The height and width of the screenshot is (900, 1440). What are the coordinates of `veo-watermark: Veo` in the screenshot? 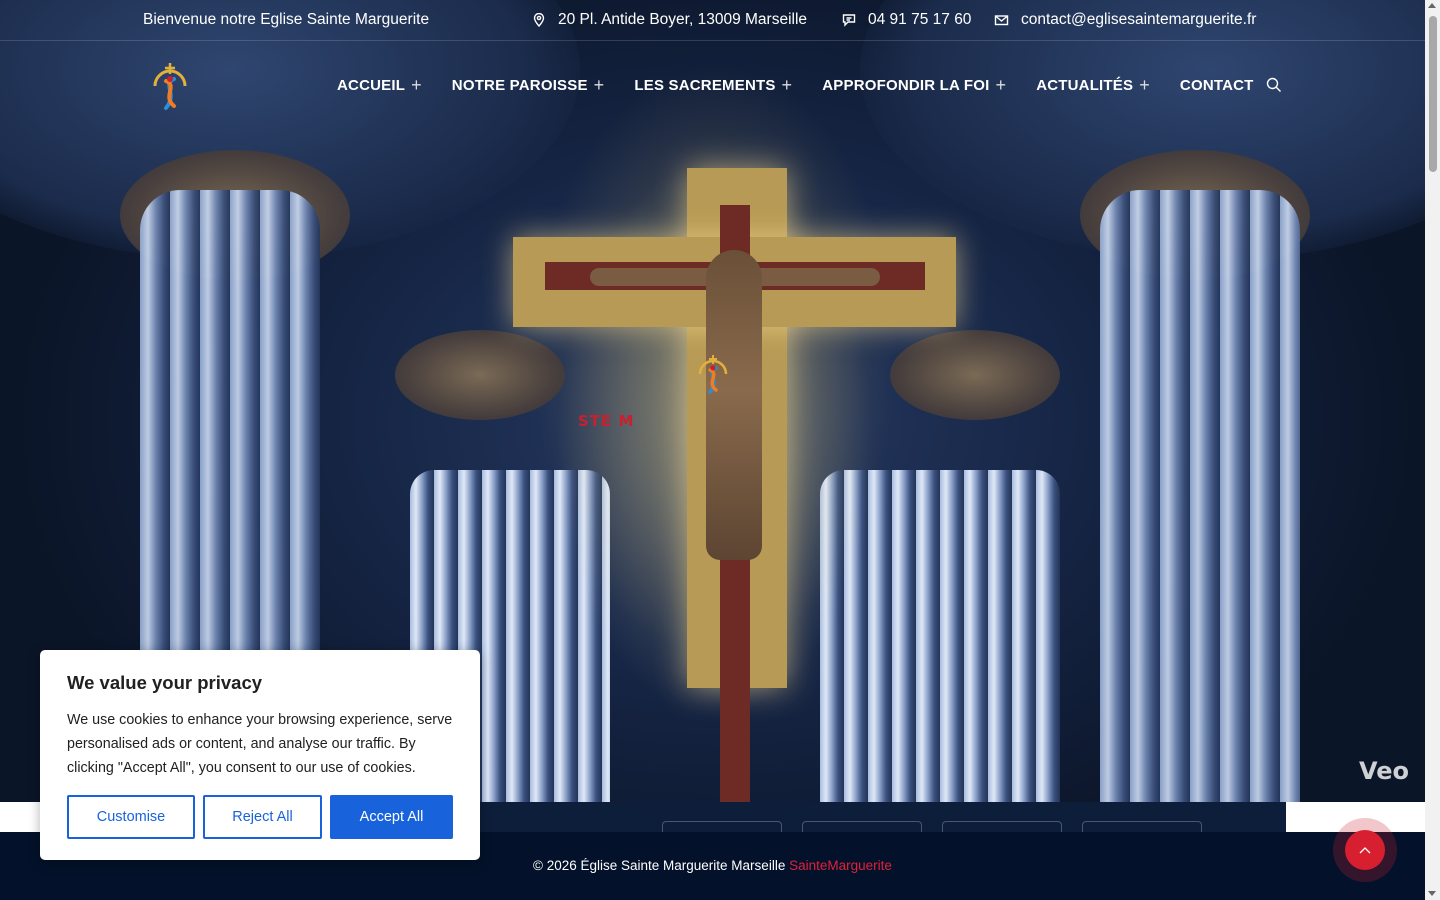 It's located at (1384, 771).